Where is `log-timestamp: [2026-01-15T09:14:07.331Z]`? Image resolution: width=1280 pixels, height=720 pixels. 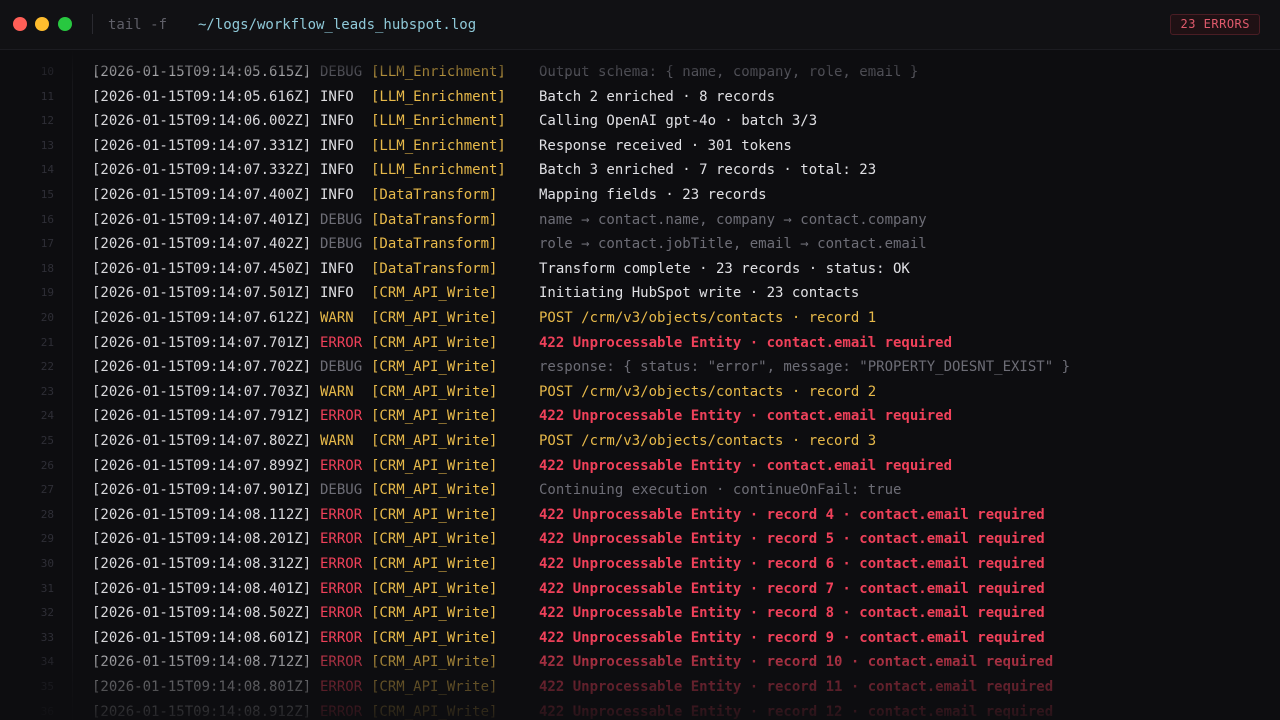 log-timestamp: [2026-01-15T09:14:07.331Z] is located at coordinates (202, 145).